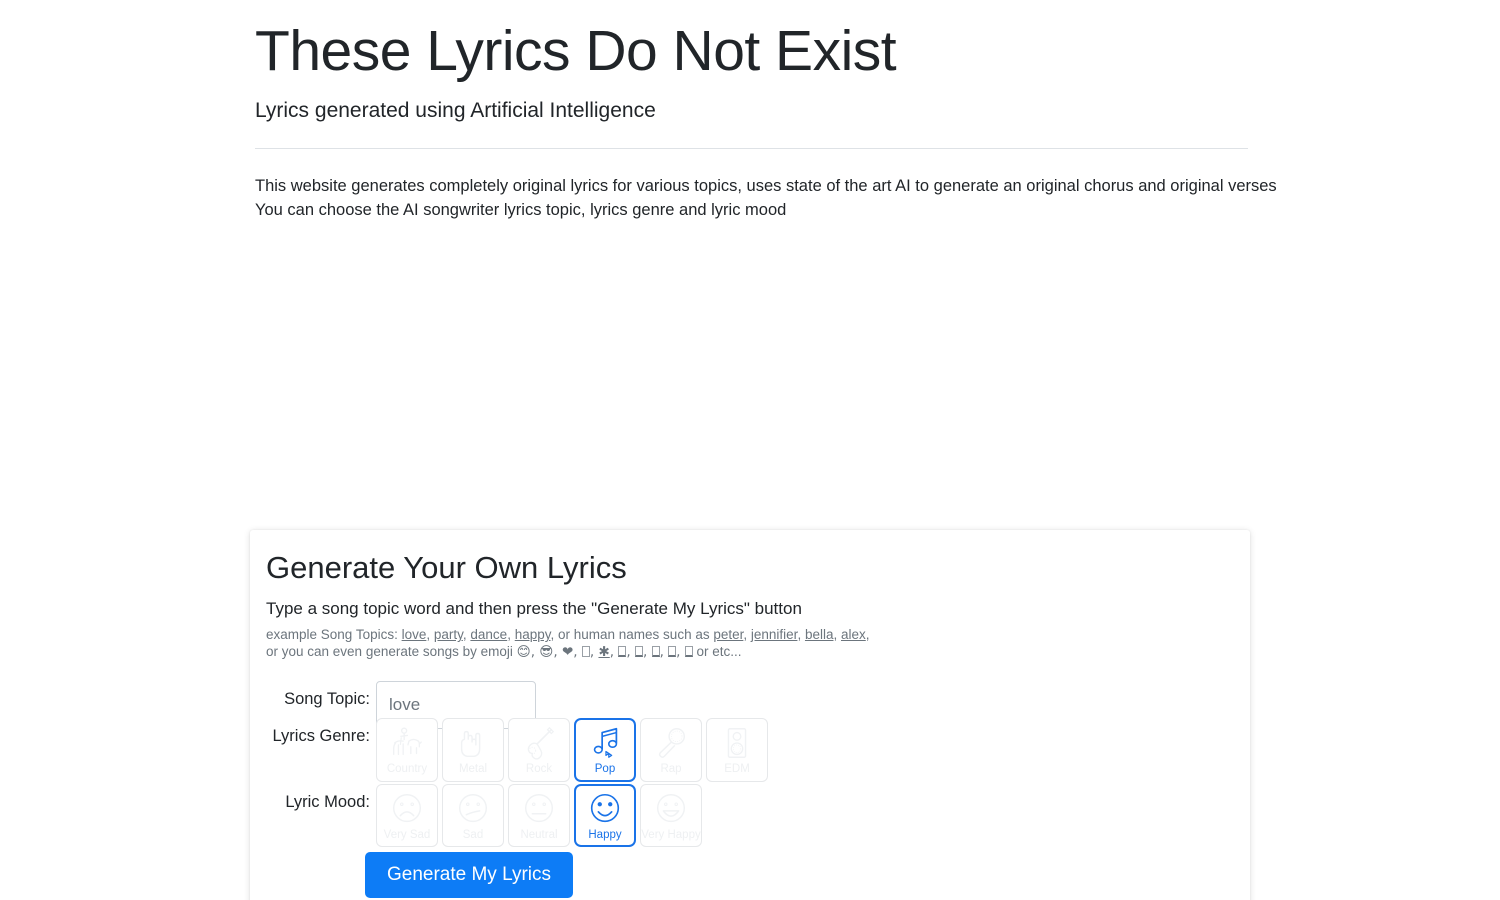 This screenshot has width=1500, height=900. What do you see at coordinates (407, 769) in the screenshot?
I see `genre-label-country: Country` at bounding box center [407, 769].